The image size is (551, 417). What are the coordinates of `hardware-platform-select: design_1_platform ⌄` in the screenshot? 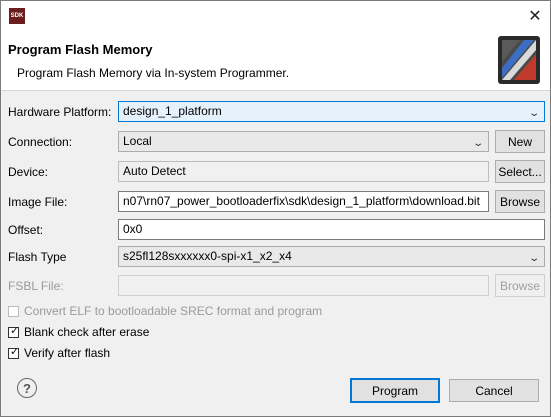 It's located at (331, 111).